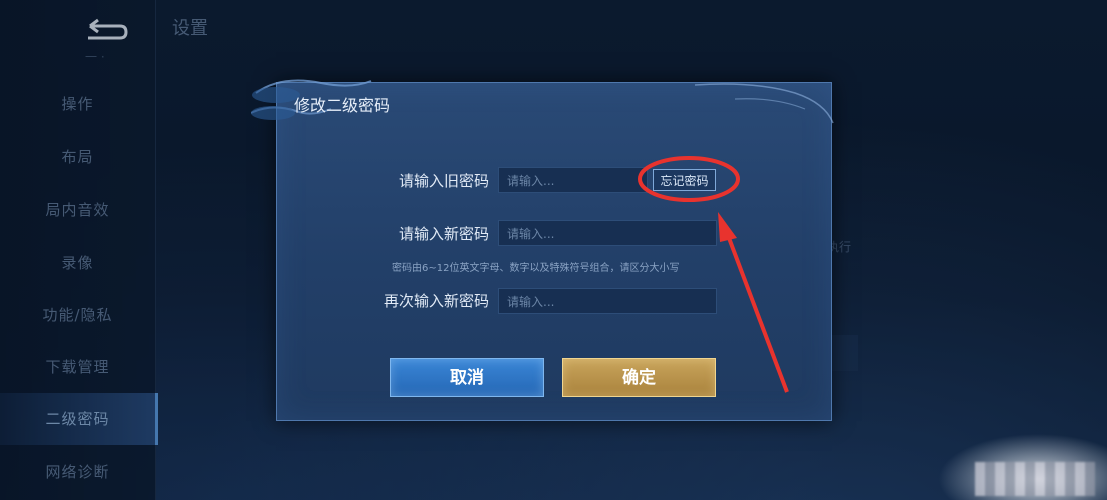 The height and width of the screenshot is (500, 1107). Describe the element at coordinates (764, 103) in the screenshot. I see `corner-swirl-icon` at that location.